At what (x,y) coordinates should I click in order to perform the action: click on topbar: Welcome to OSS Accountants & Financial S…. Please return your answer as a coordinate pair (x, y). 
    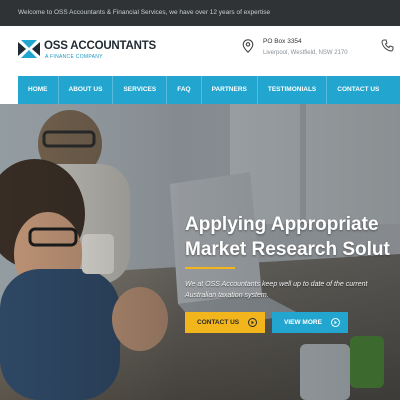
    Looking at the image, I should click on (200, 13).